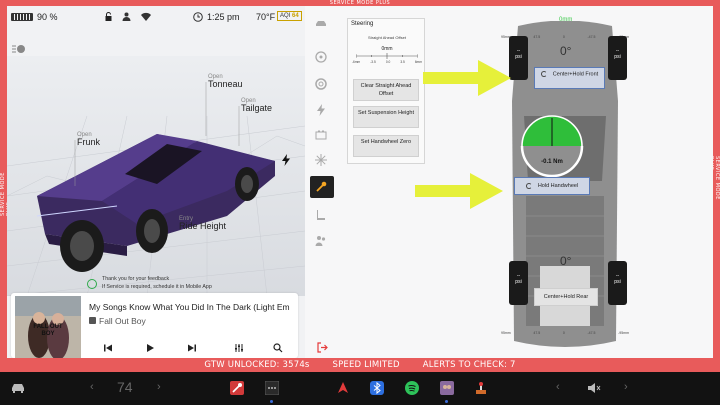 Image resolution: width=720 pixels, height=405 pixels. What do you see at coordinates (321, 135) in the screenshot?
I see `battery-tool-icon` at bounding box center [321, 135].